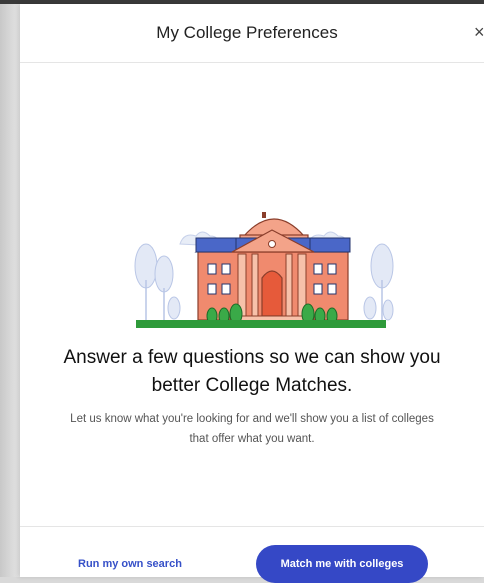 Image resolution: width=484 pixels, height=583 pixels. What do you see at coordinates (252, 554) in the screenshot?
I see `modal-footer: Run my own search Match me with colleges` at bounding box center [252, 554].